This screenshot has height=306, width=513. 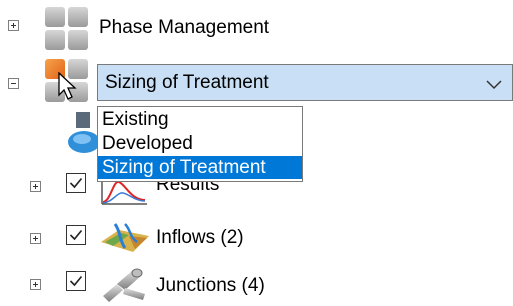 I want to click on inflows-checkbox, so click(x=76, y=235).